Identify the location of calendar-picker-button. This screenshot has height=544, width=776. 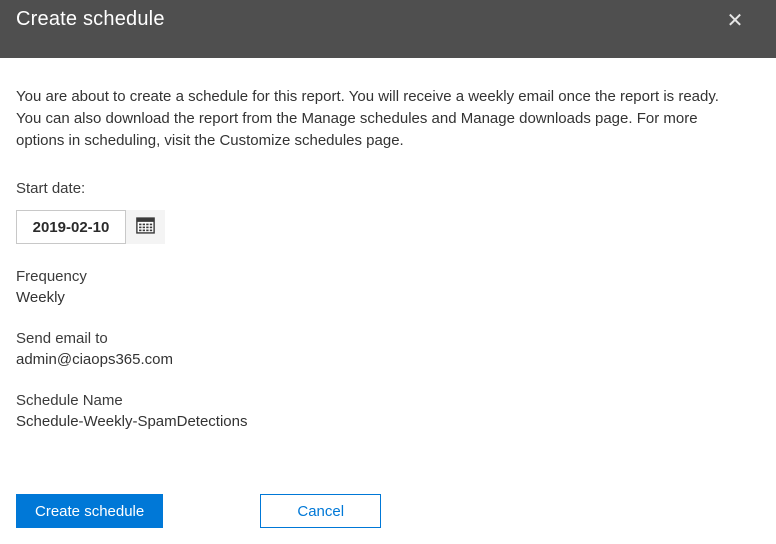
(145, 227).